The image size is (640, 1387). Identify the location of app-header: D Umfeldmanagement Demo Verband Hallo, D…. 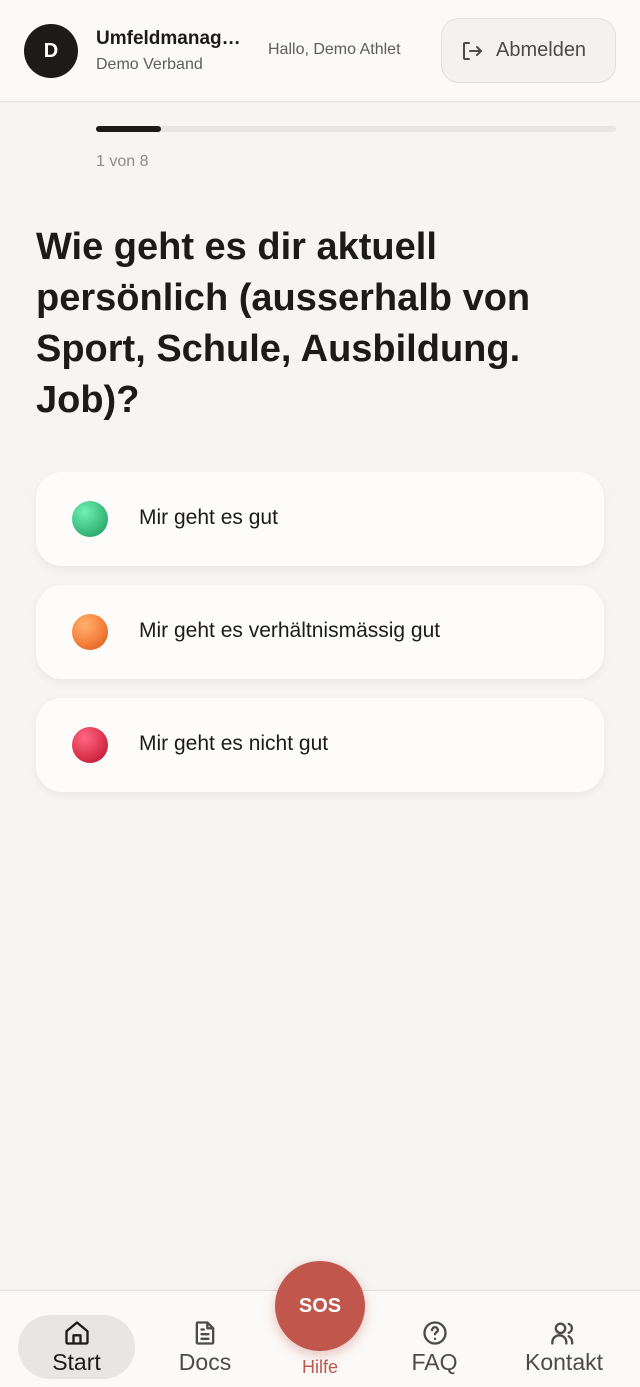
(320, 51).